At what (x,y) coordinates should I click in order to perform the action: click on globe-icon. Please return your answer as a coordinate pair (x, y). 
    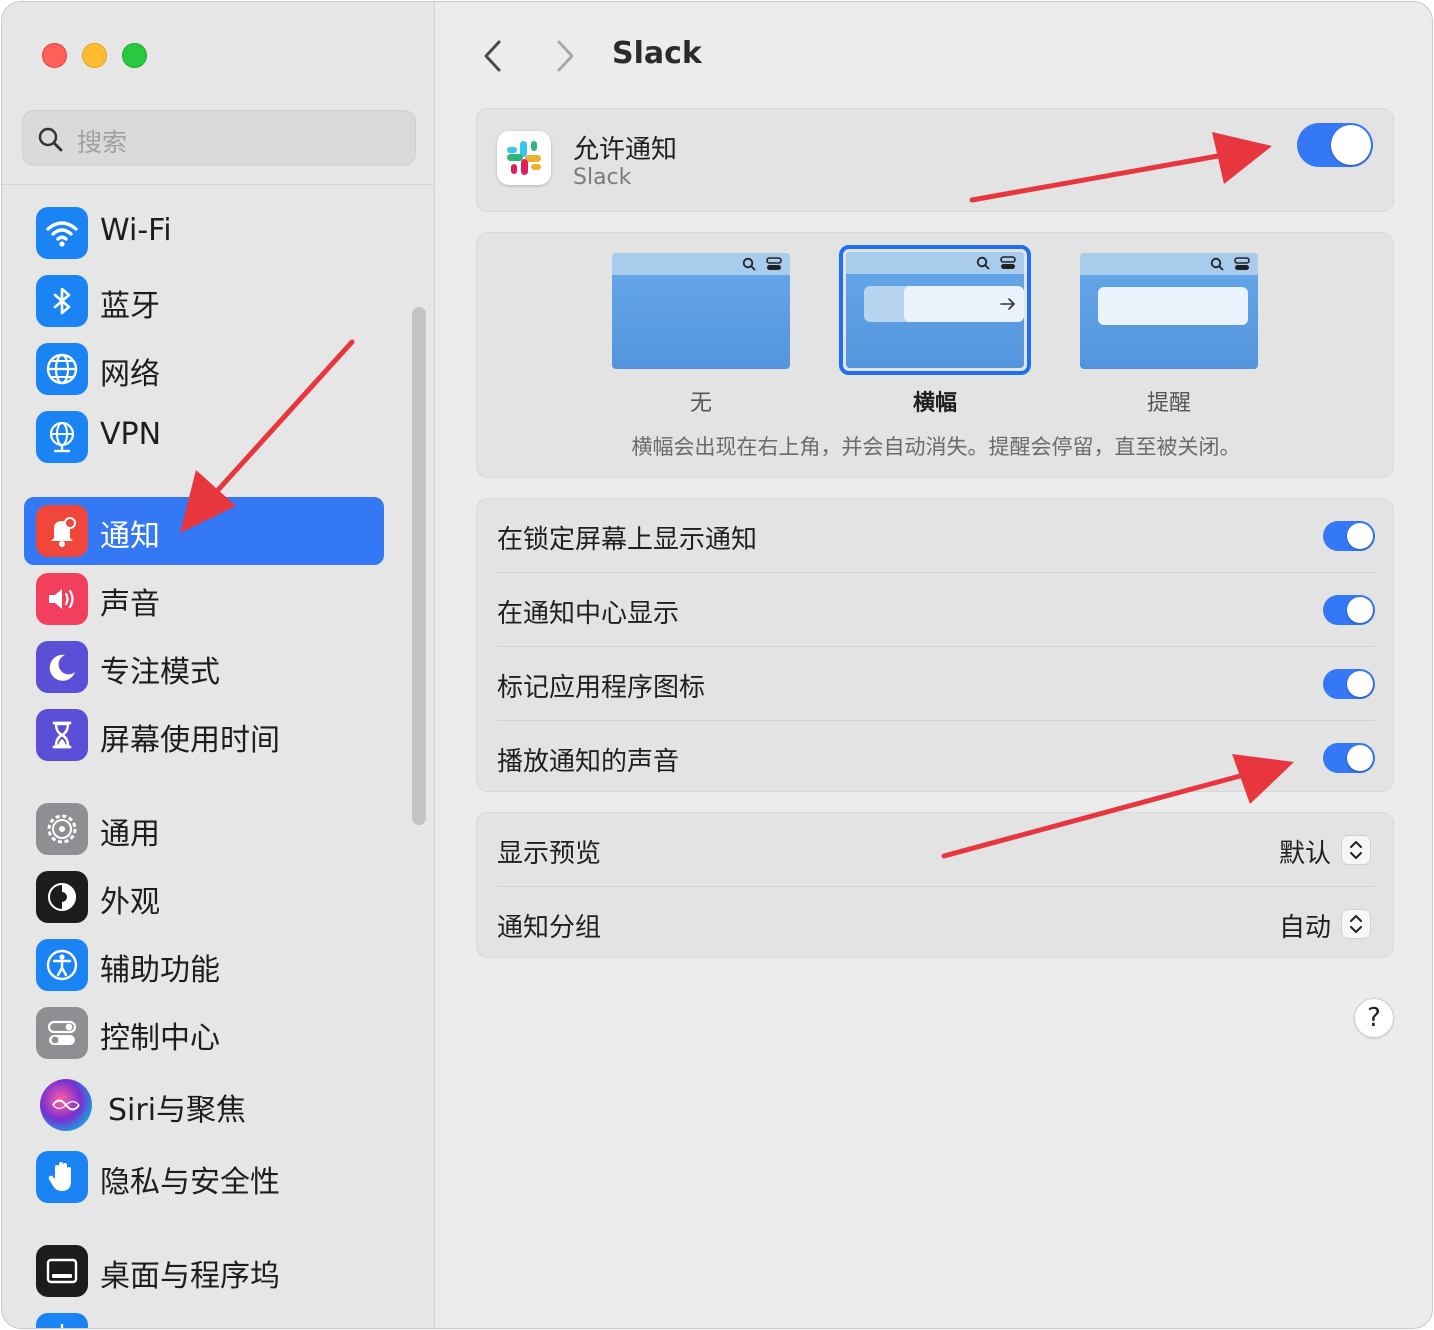
    Looking at the image, I should click on (62, 369).